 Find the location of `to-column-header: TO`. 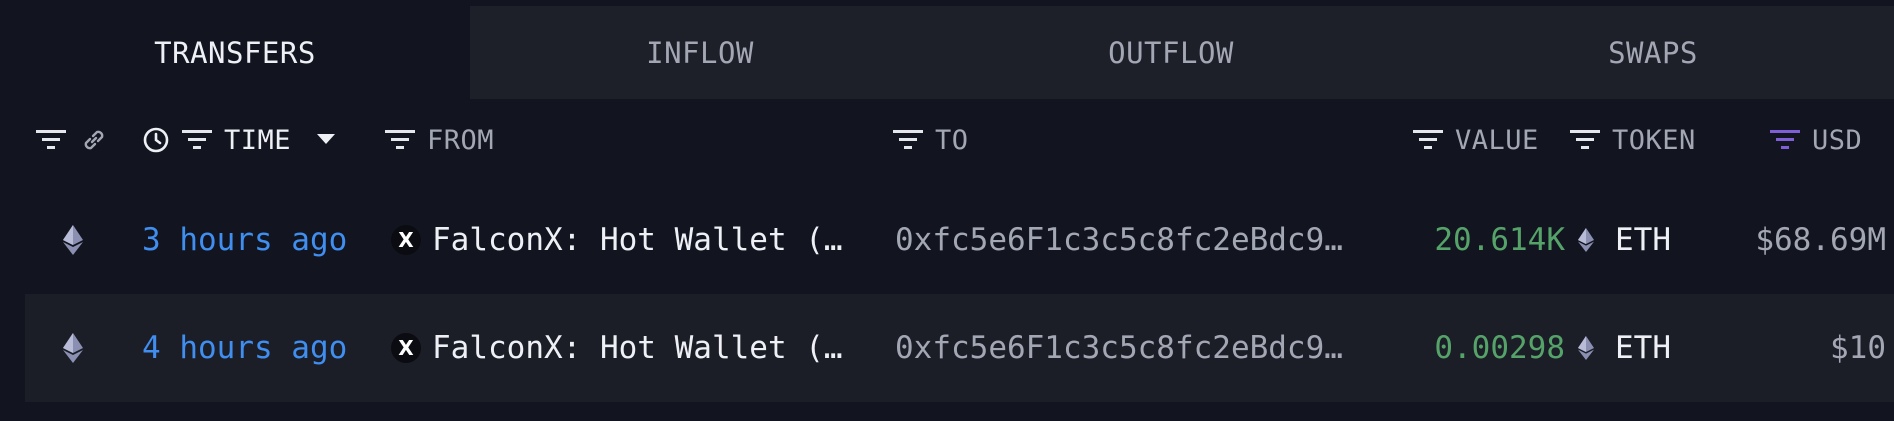

to-column-header: TO is located at coordinates (931, 140).